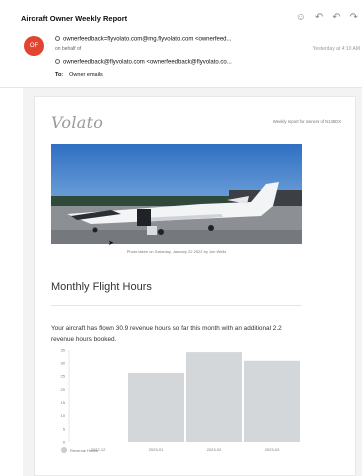  Describe the element at coordinates (156, 449) in the screenshot. I see `x-tick-label: 2023-01` at that location.